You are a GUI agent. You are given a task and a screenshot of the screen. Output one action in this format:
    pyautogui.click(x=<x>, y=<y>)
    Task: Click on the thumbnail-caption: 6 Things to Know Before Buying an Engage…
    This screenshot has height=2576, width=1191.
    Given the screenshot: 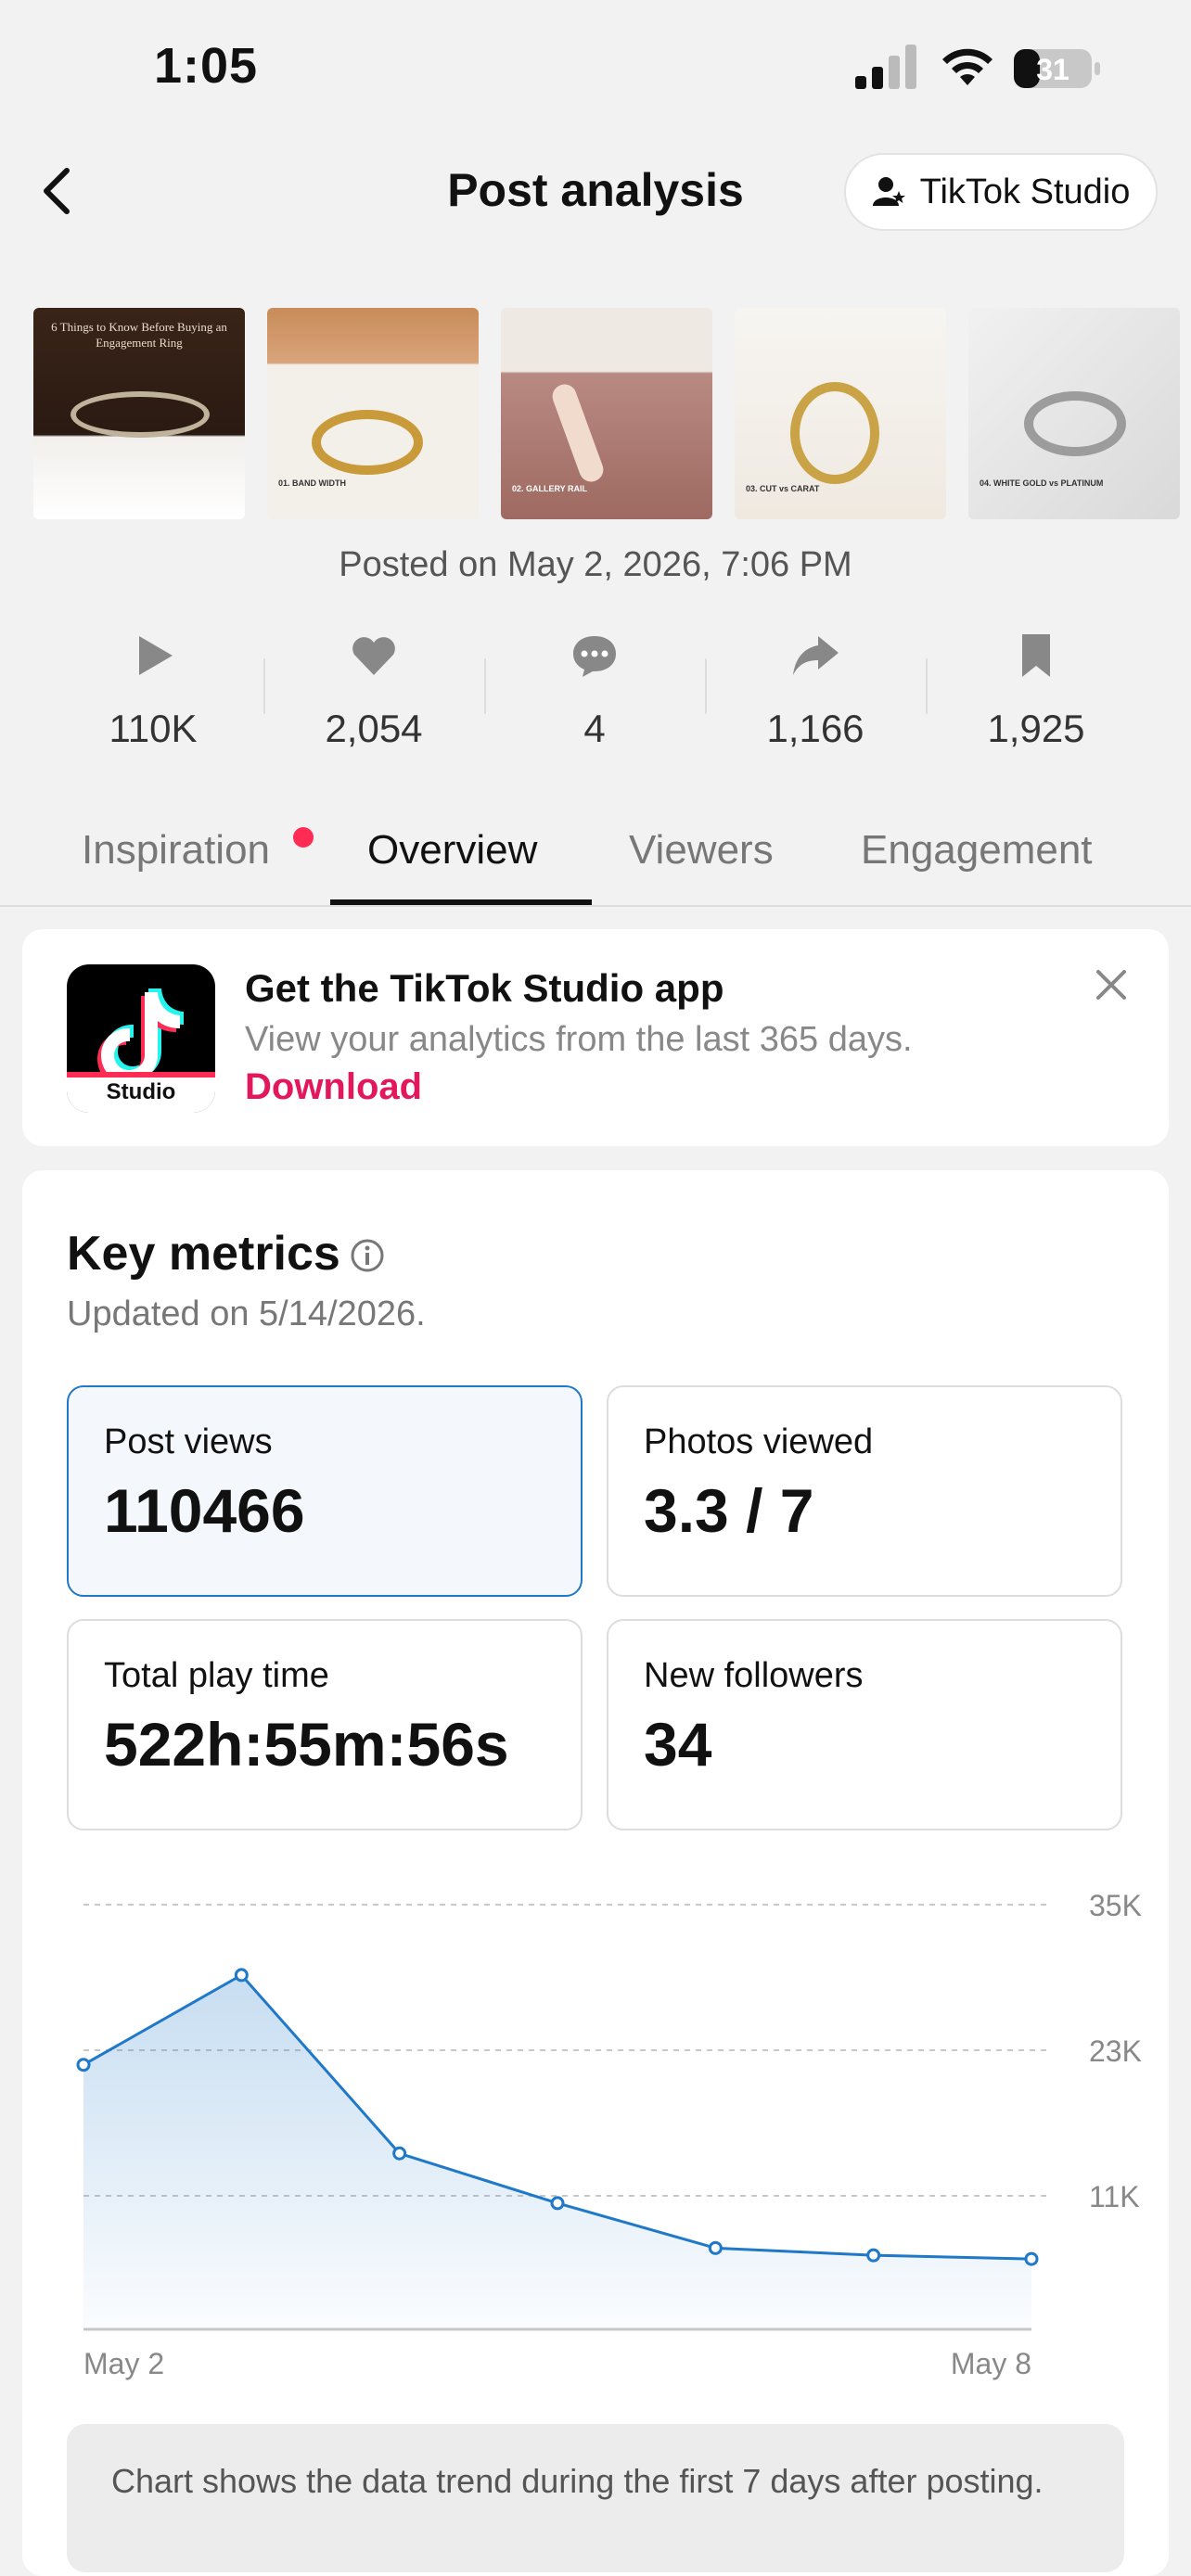 What is the action you would take?
    pyautogui.click(x=139, y=335)
    